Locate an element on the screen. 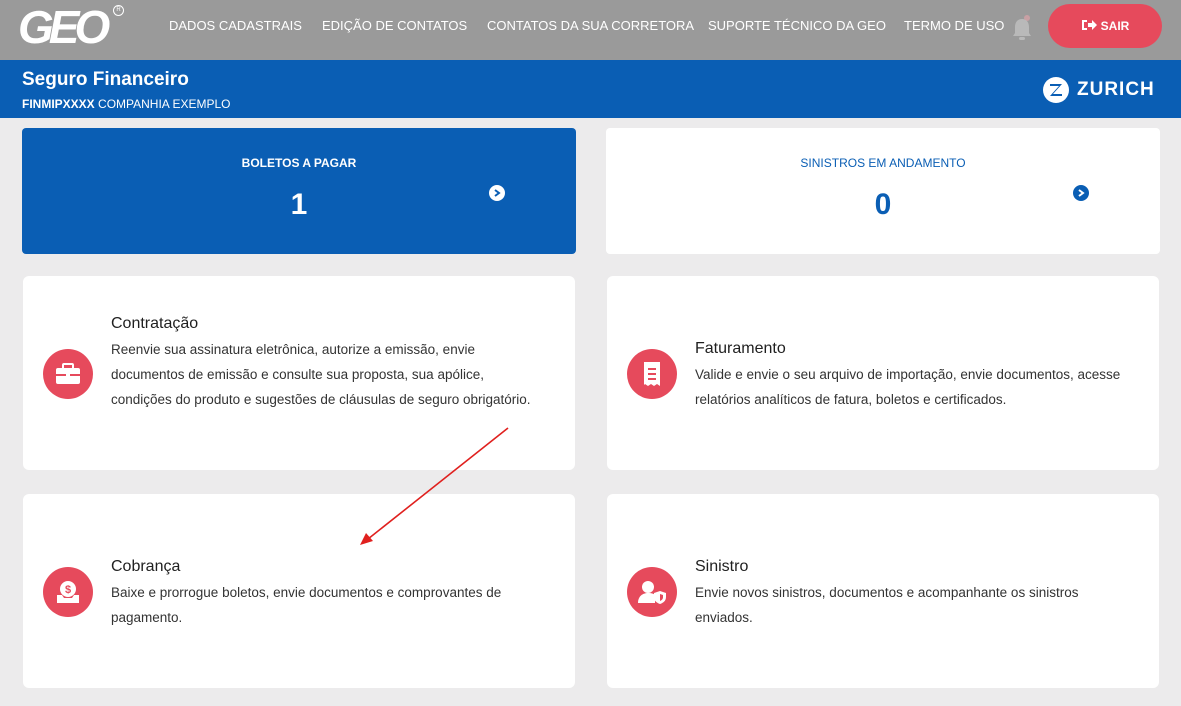 The width and height of the screenshot is (1181, 706). geo-logo: GEO is located at coordinates (64, 27).